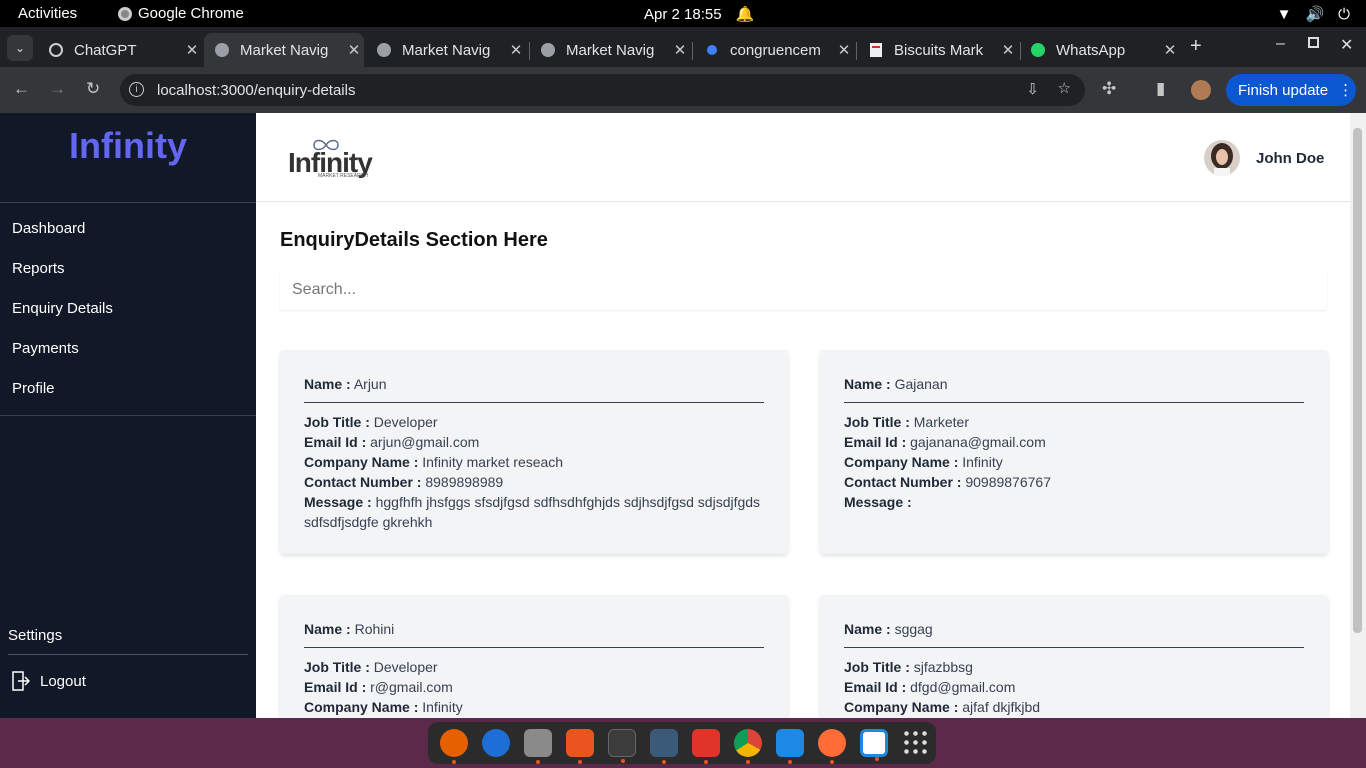  What do you see at coordinates (93, 89) in the screenshot?
I see `reload-icon: ↻` at bounding box center [93, 89].